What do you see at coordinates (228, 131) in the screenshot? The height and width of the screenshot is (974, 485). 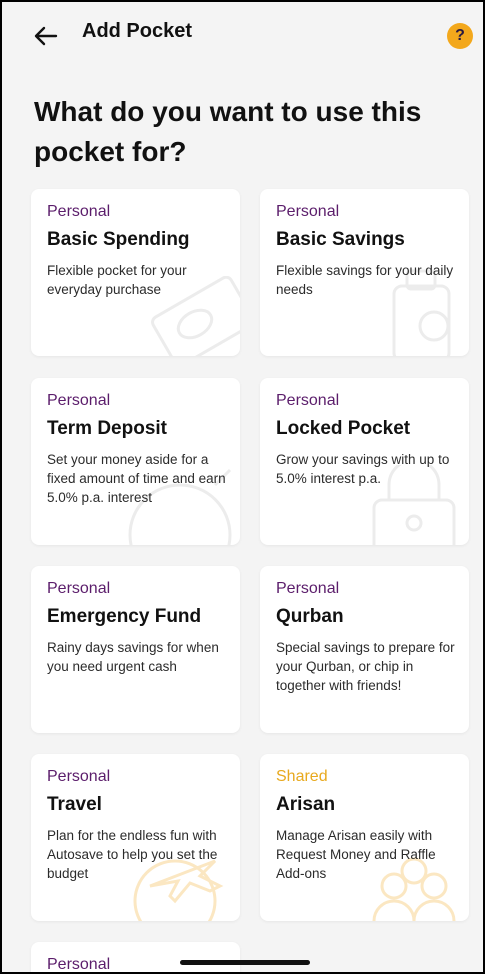 I see `page-title: What do you want to use this pocket for?` at bounding box center [228, 131].